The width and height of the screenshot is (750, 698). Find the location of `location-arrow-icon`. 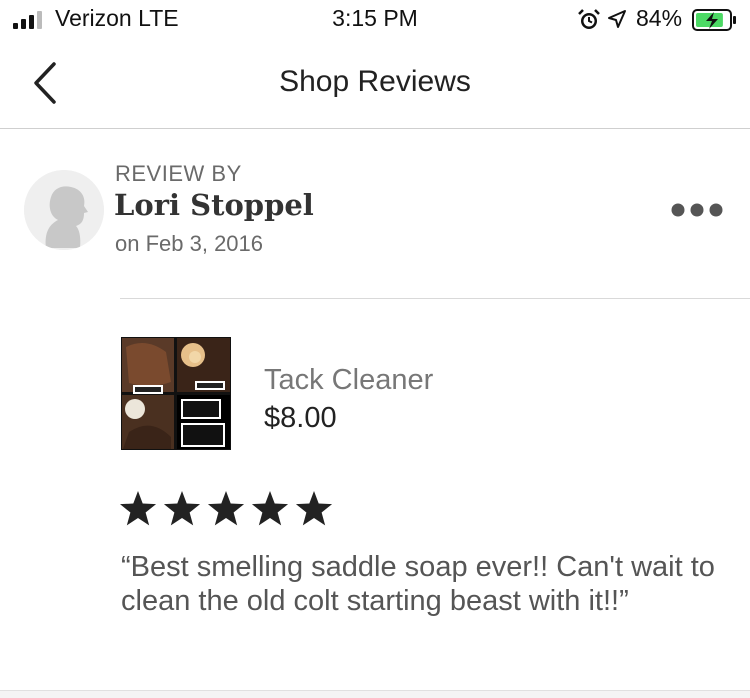

location-arrow-icon is located at coordinates (617, 19).